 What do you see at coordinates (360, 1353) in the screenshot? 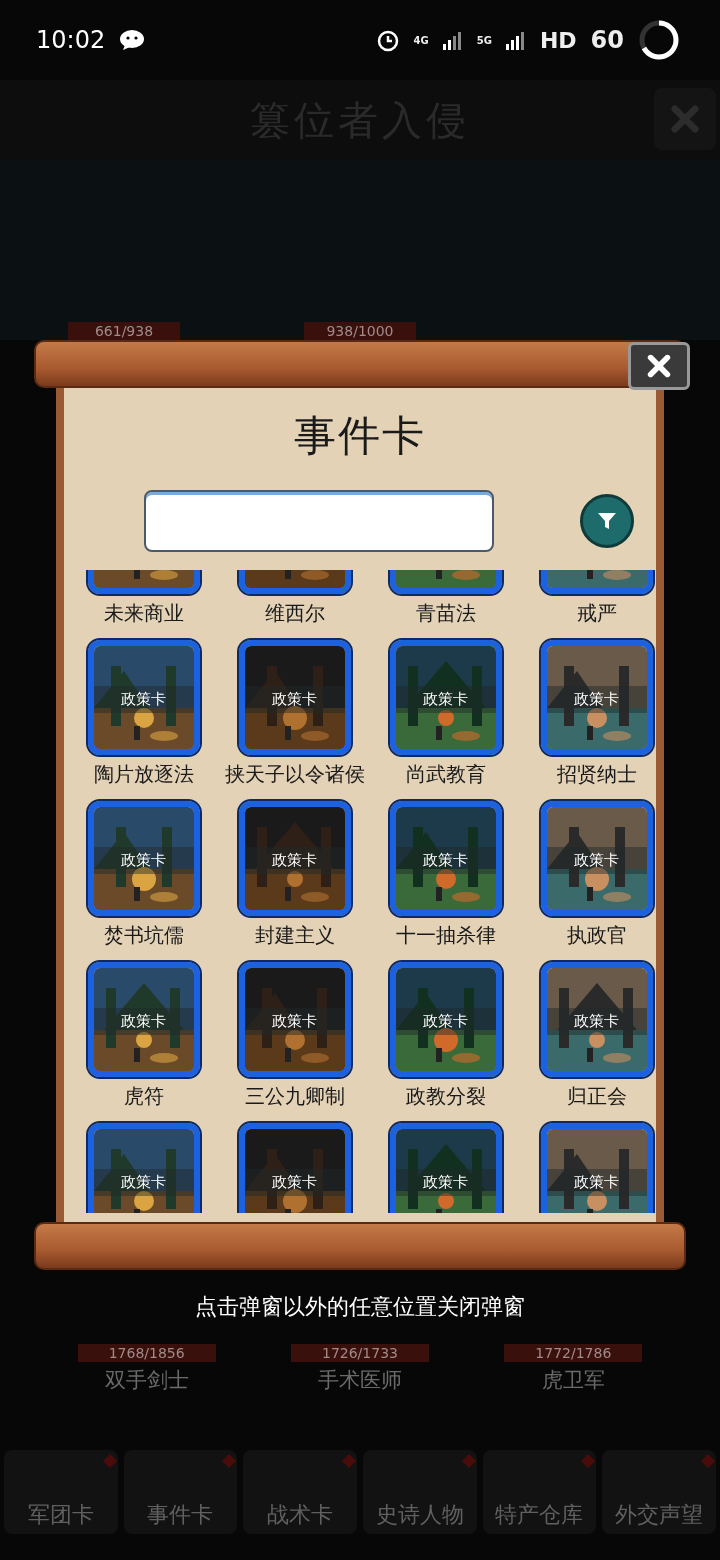
I see `troop-count: 1726/1733` at bounding box center [360, 1353].